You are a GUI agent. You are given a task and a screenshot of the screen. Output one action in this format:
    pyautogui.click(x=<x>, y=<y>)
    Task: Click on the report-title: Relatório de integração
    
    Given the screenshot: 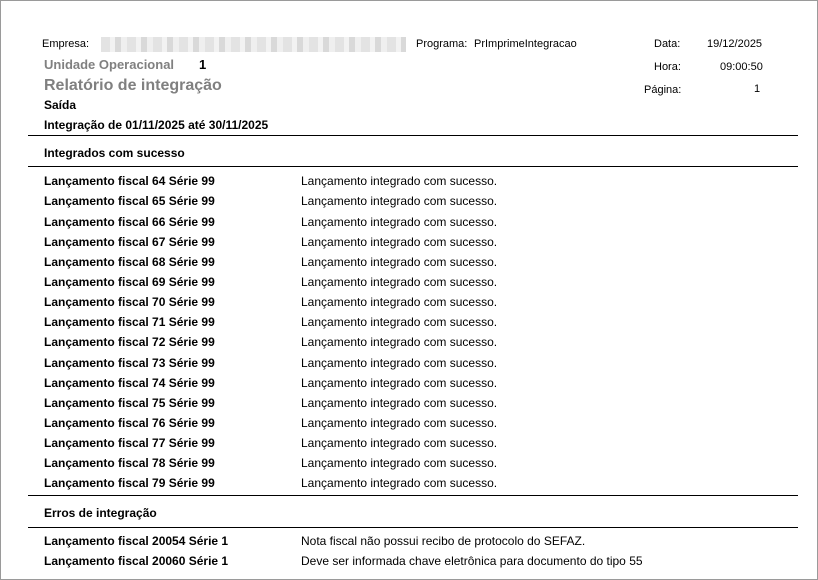 What is the action you would take?
    pyautogui.click(x=133, y=85)
    